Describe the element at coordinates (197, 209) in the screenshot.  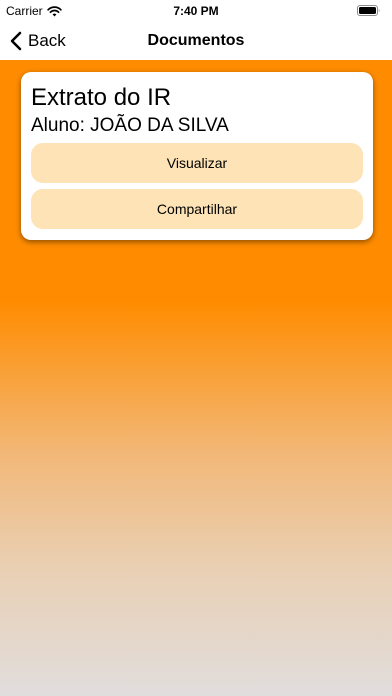
I see `share-button: Compartilhar` at that location.